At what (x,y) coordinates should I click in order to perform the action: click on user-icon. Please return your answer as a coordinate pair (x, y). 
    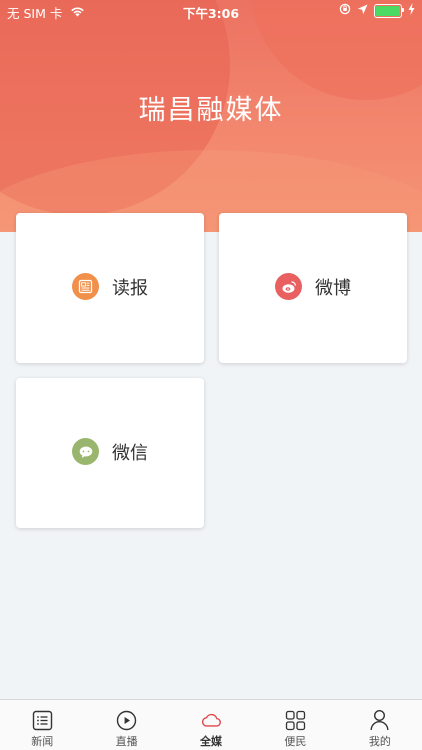
    Looking at the image, I should click on (380, 720).